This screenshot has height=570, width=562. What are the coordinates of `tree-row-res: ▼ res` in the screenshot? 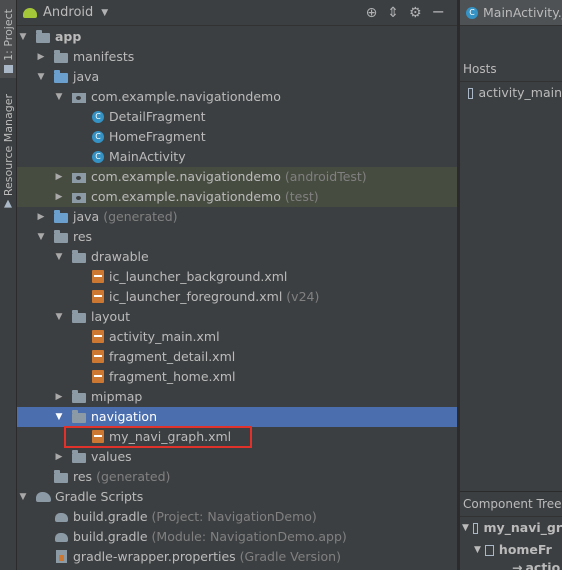 It's located at (237, 237).